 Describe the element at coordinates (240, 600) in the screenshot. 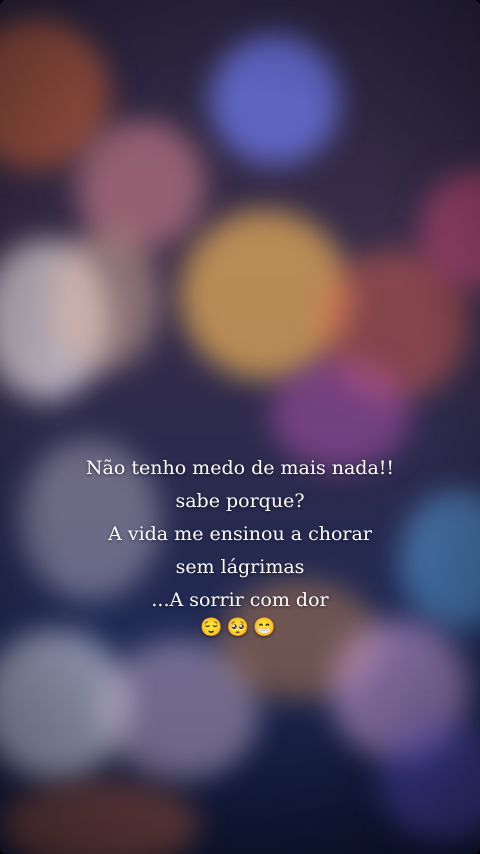

I see `quote-line: ...A sorrir com dor` at that location.